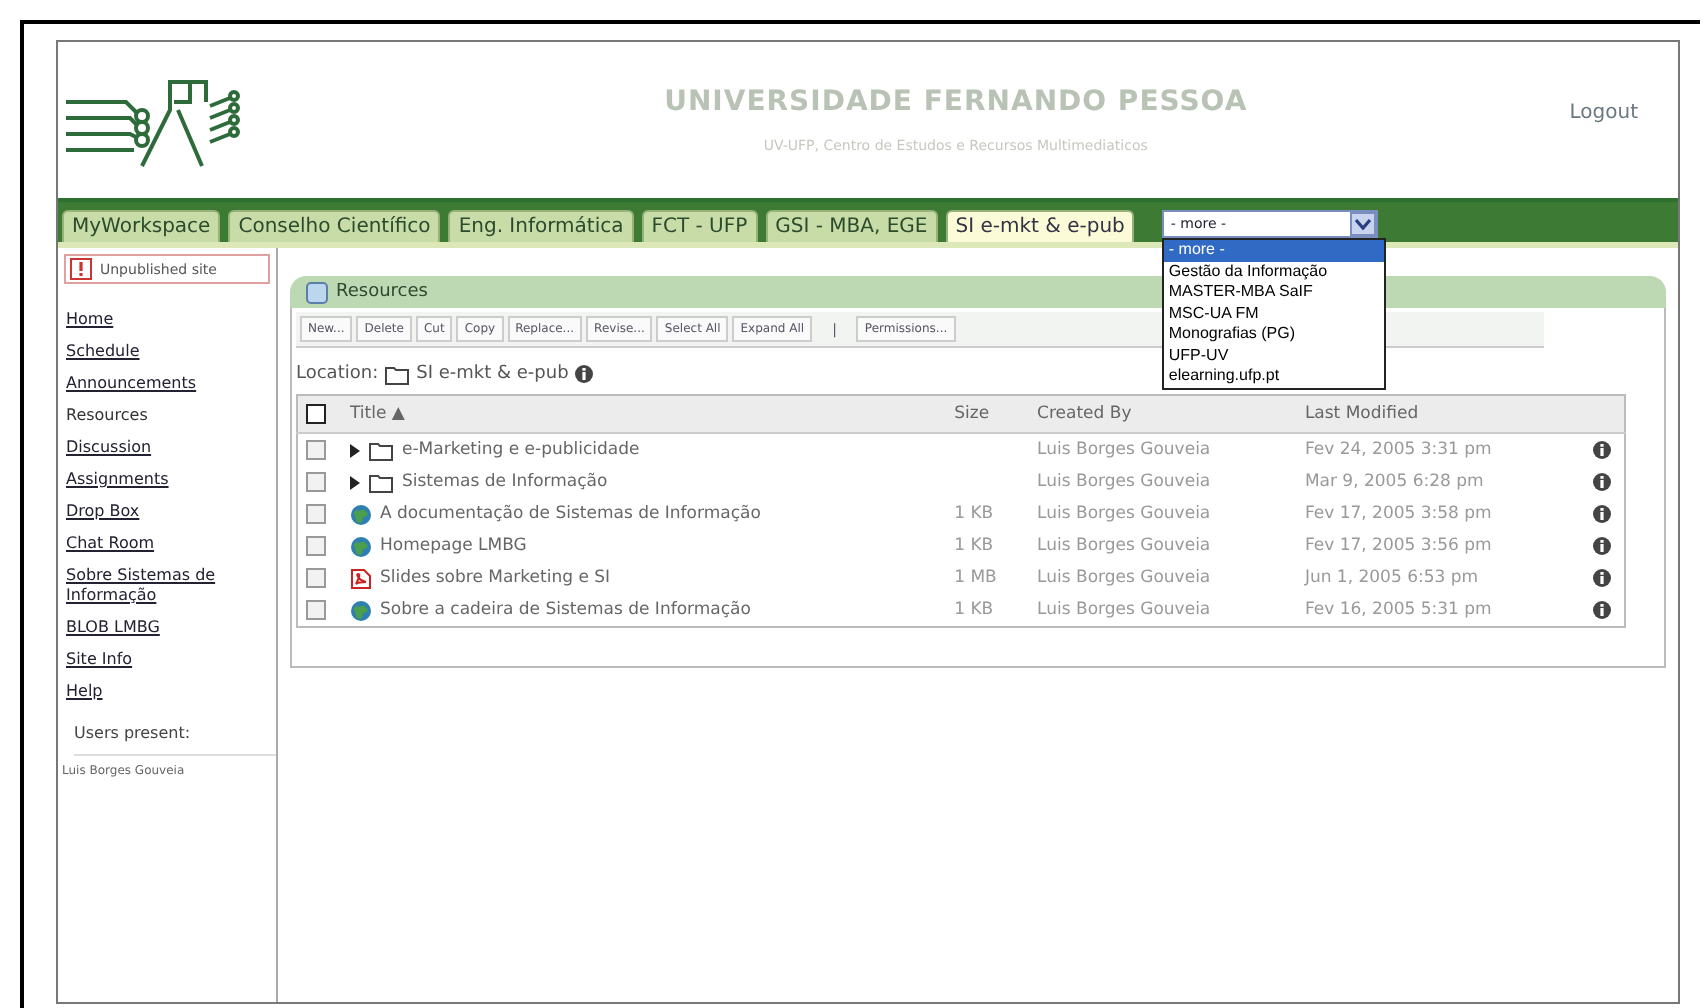  I want to click on file-link: Slides sobre Marketing e SI, so click(495, 578).